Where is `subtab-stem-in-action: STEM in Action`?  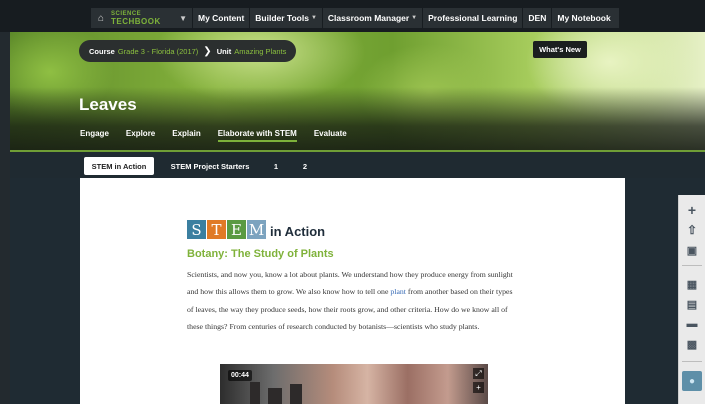
subtab-stem-in-action: STEM in Action is located at coordinates (119, 166).